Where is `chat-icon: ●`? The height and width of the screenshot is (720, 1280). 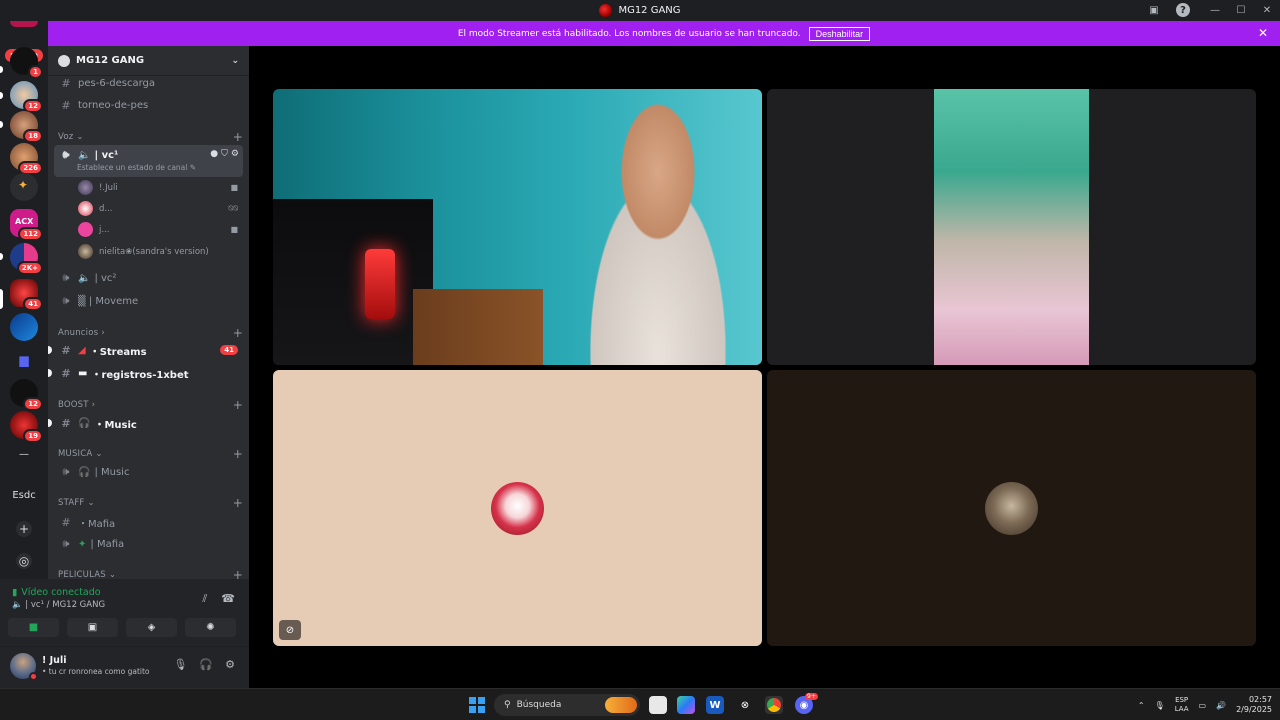 chat-icon: ● is located at coordinates (214, 154).